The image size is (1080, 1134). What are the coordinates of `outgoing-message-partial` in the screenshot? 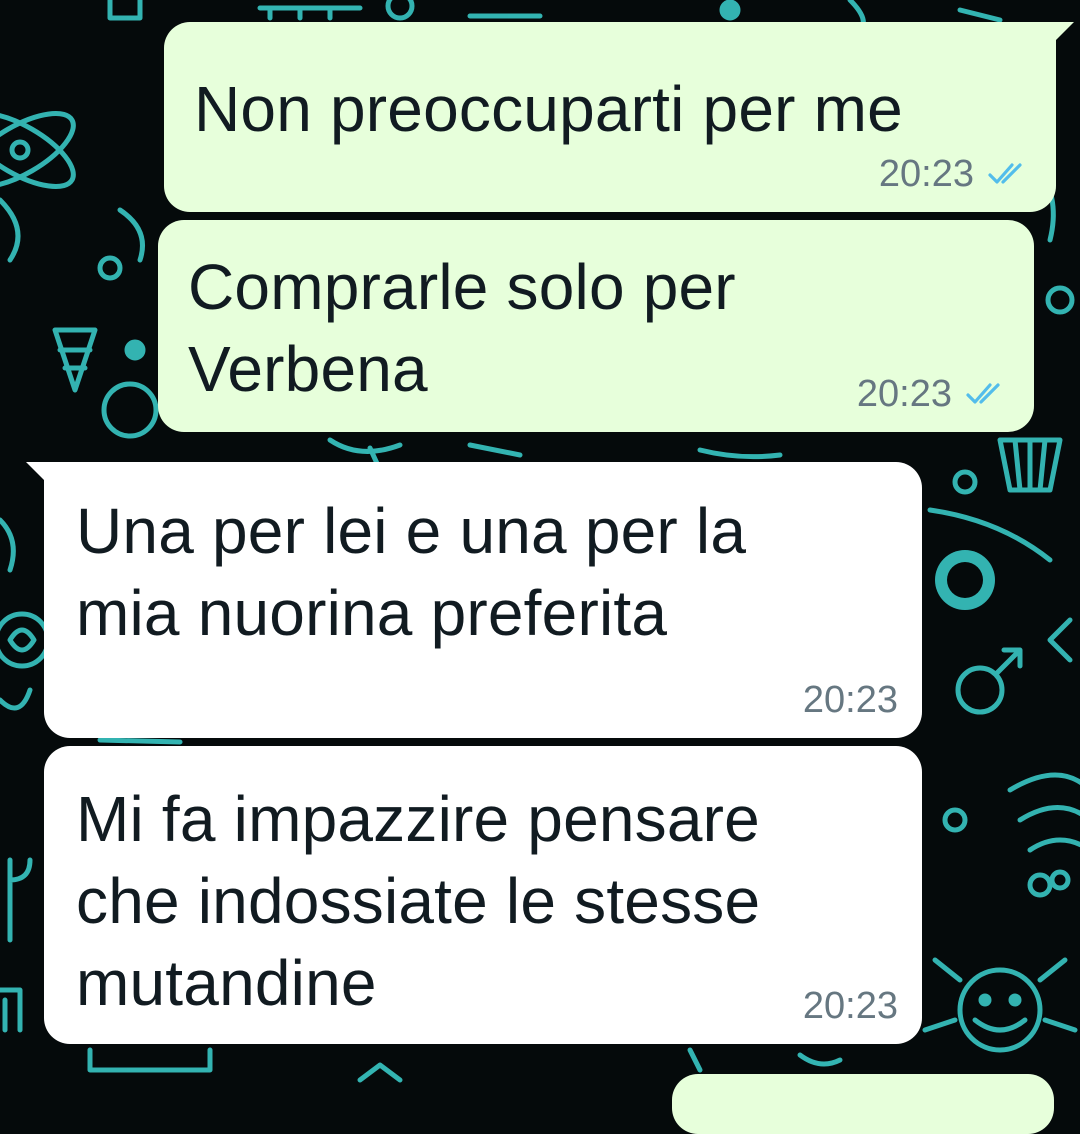 It's located at (863, 1104).